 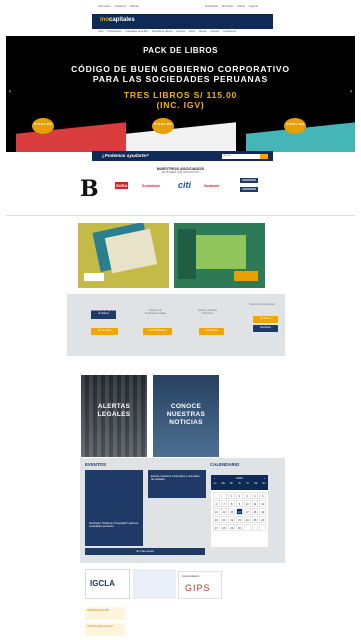 I want to click on calendar-day: 13, so click(x=216, y=511).